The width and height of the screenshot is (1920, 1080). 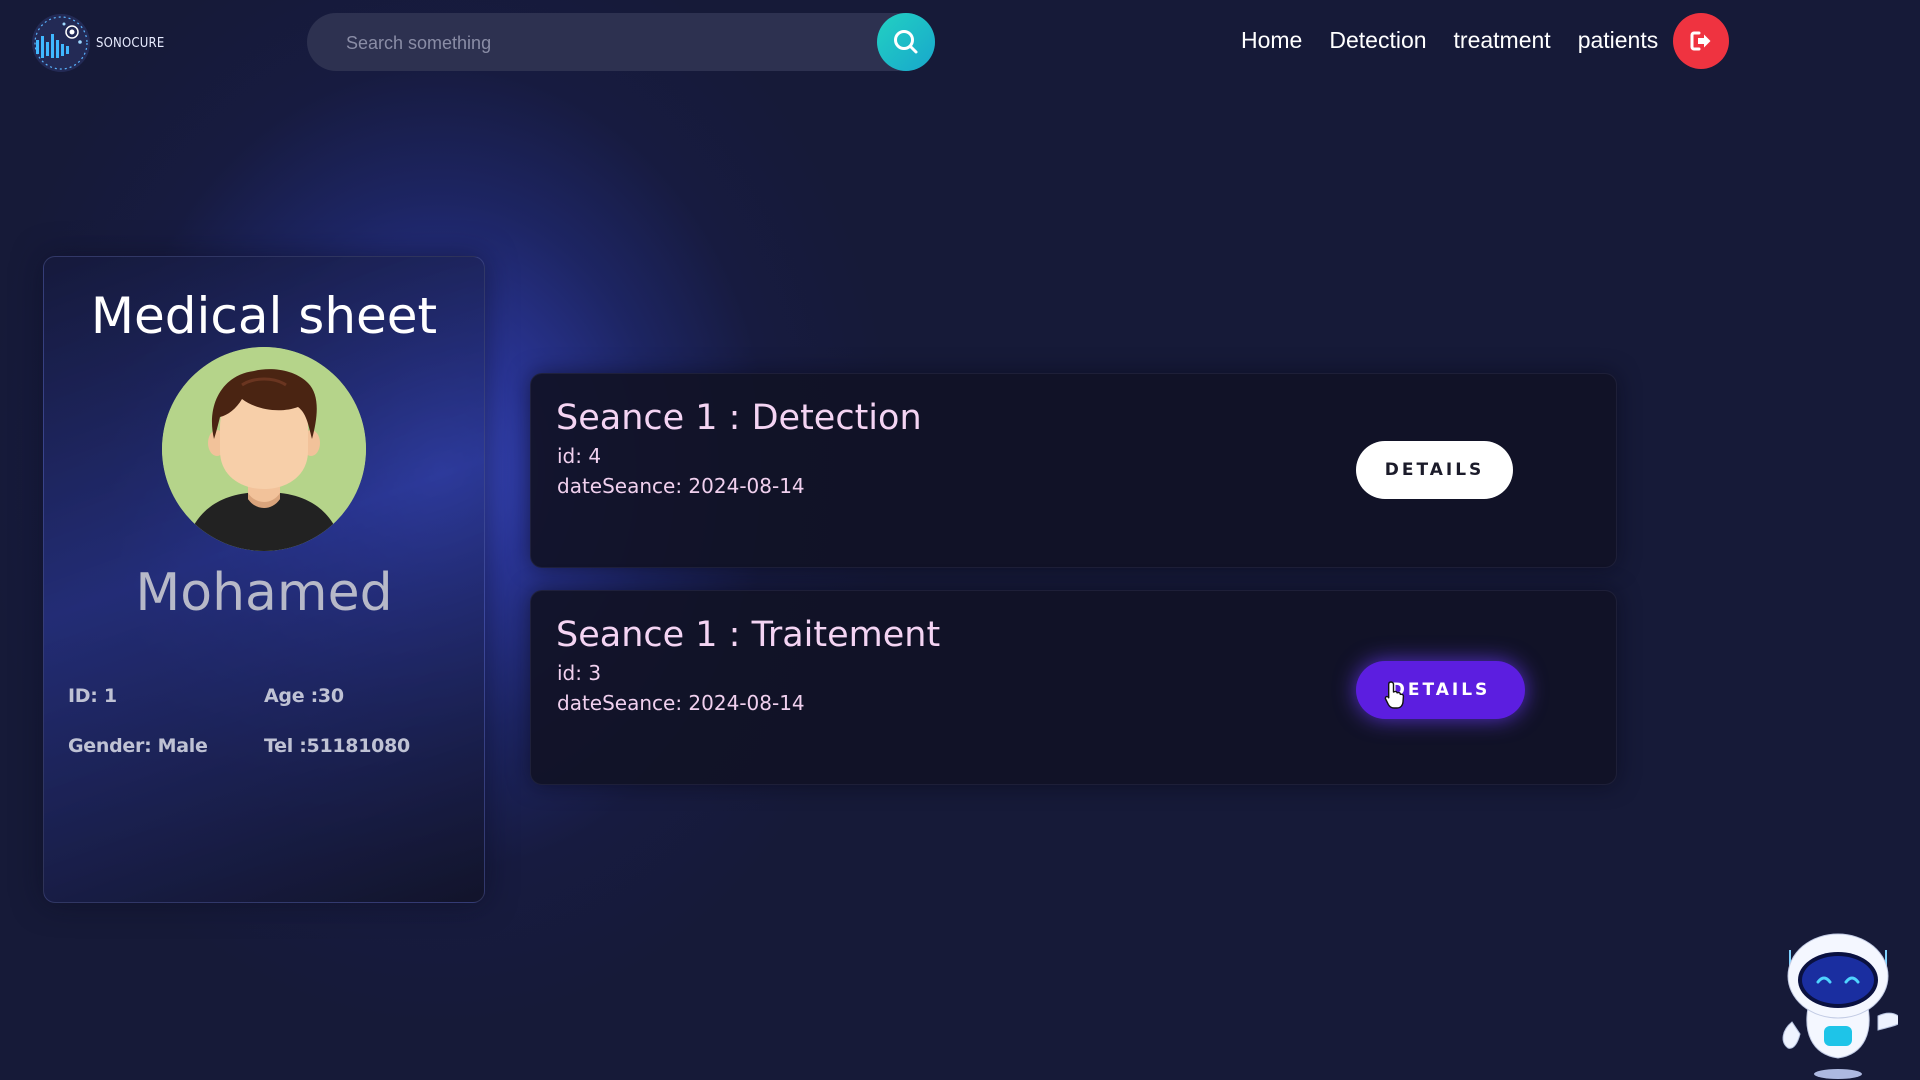 I want to click on logo: SONOCURE, so click(x=96, y=43).